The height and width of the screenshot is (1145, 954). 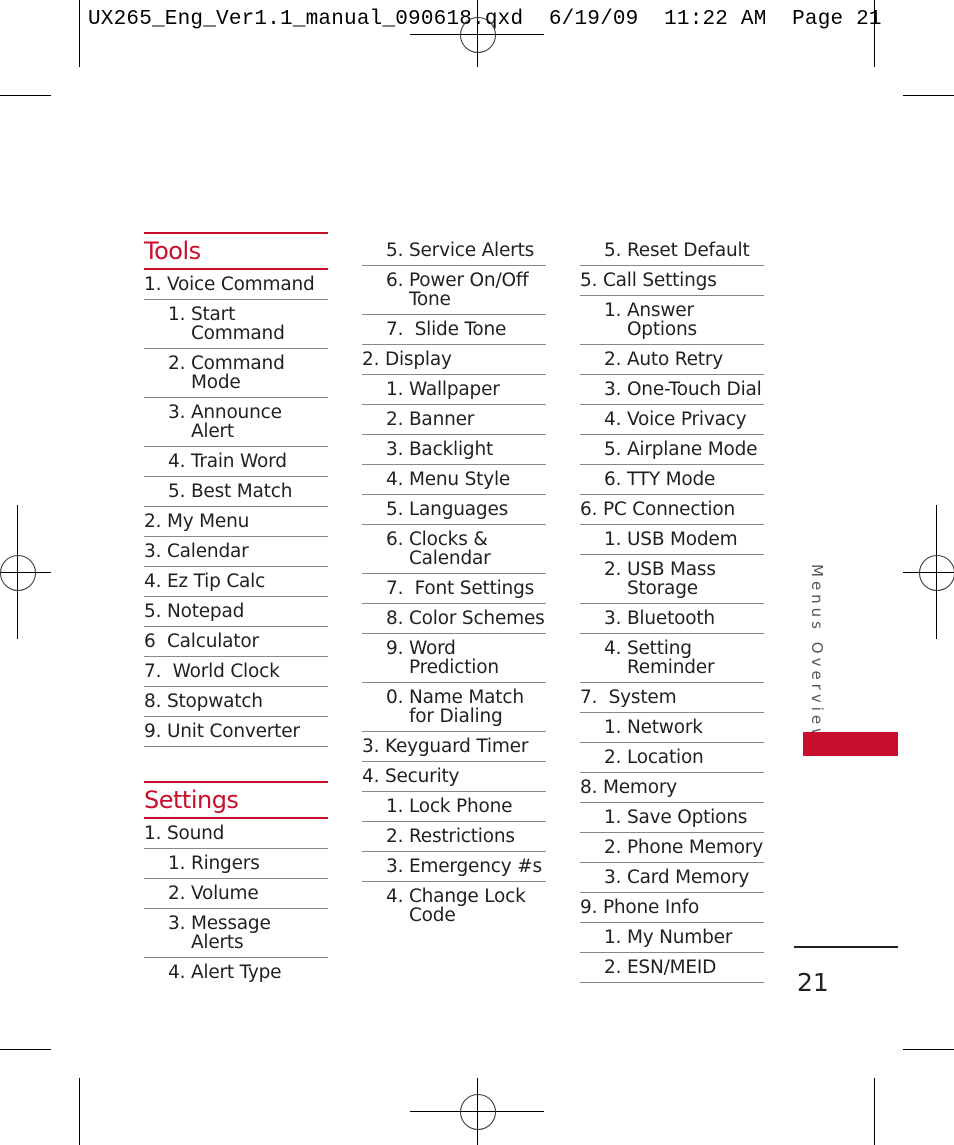 I want to click on menu-item-number: 9., so click(x=155, y=731).